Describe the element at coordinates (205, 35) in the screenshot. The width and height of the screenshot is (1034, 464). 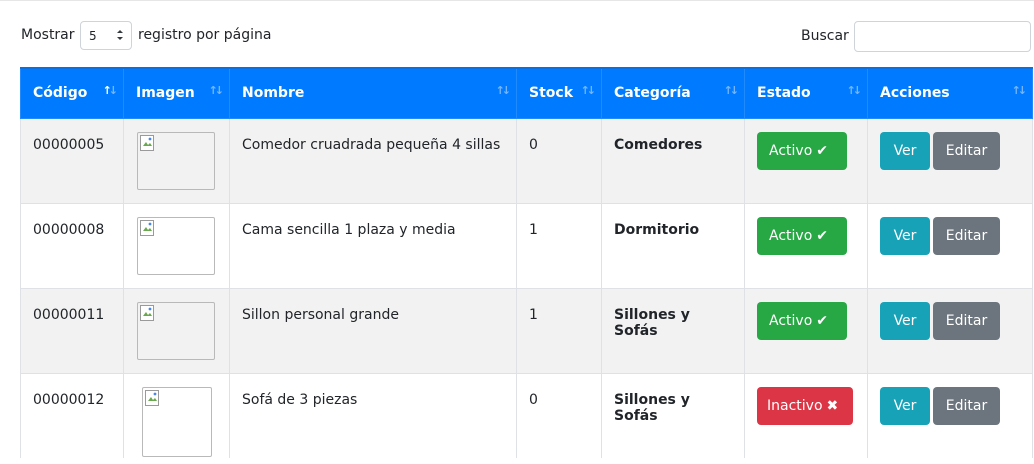
I see `page-length-suffix: registro por página` at that location.